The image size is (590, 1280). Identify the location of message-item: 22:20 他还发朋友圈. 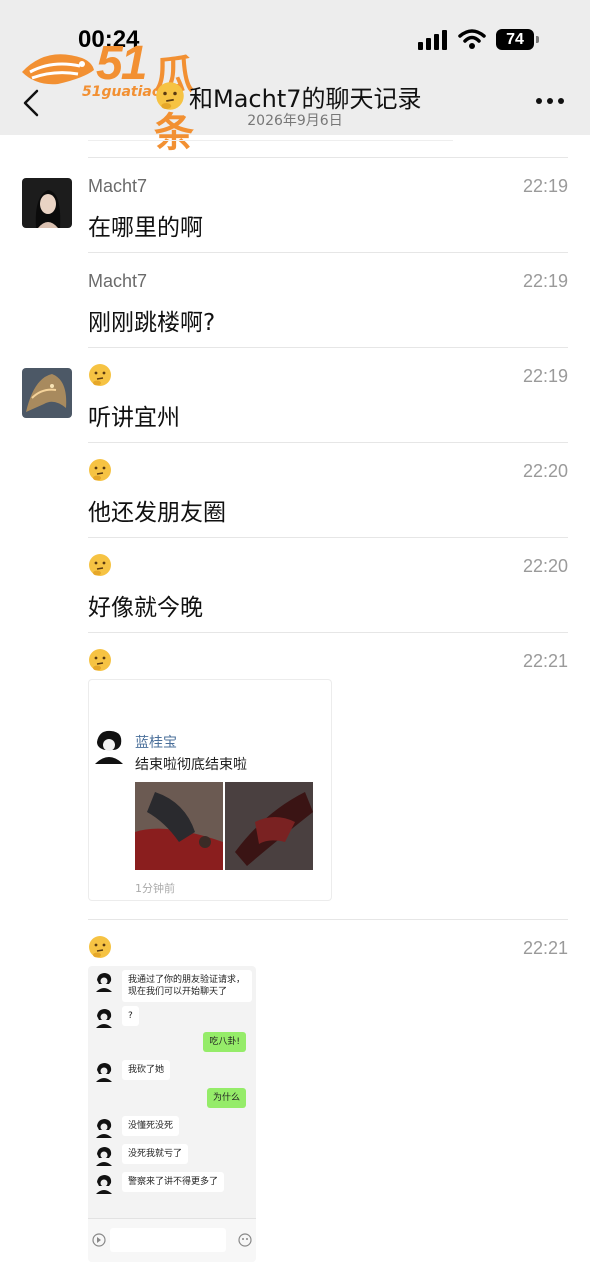
(328, 489).